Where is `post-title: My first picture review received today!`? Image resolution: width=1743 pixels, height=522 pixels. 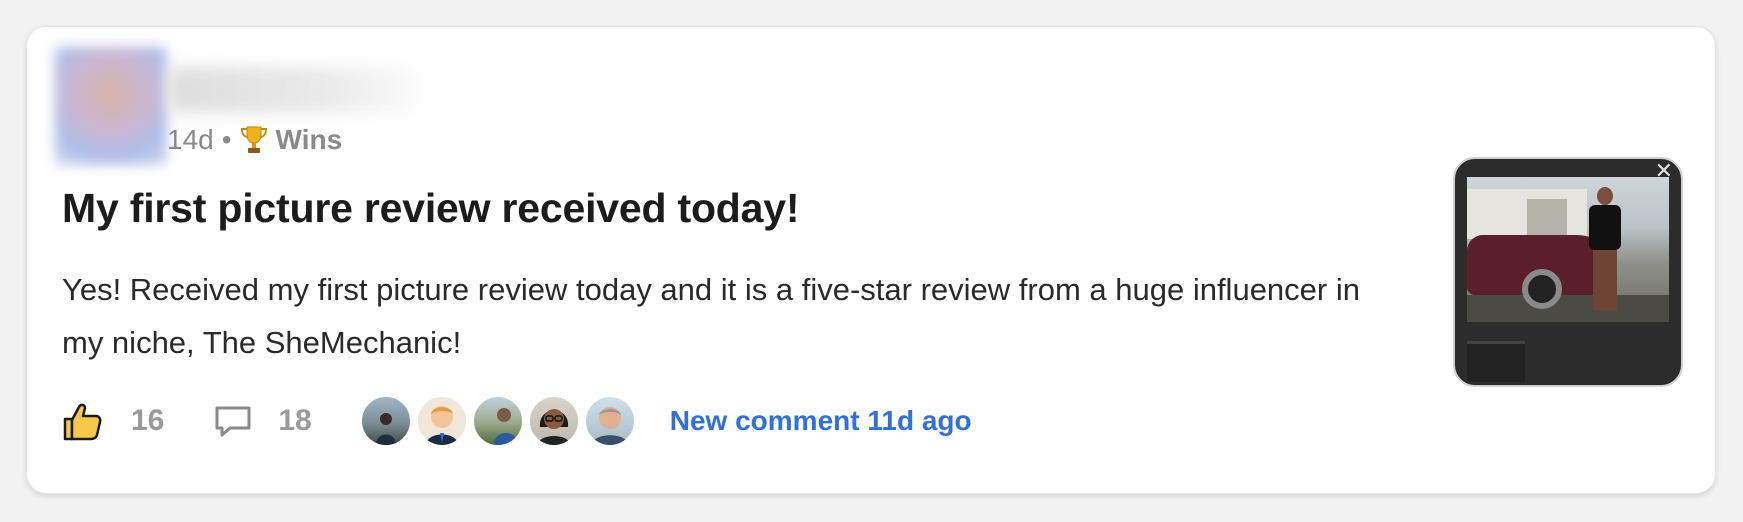 post-title: My first picture review received today! is located at coordinates (431, 208).